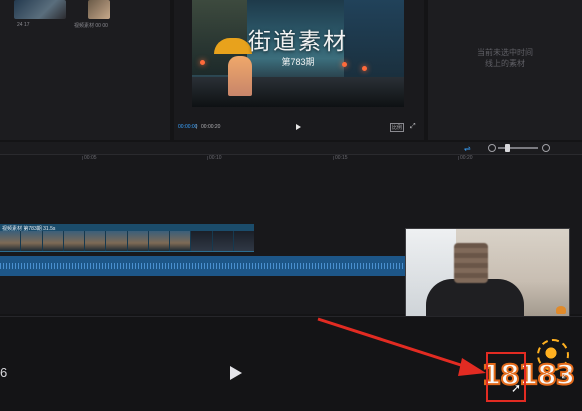 This screenshot has width=582, height=411. Describe the element at coordinates (546, 148) in the screenshot. I see `zoom-in-icon` at that location.